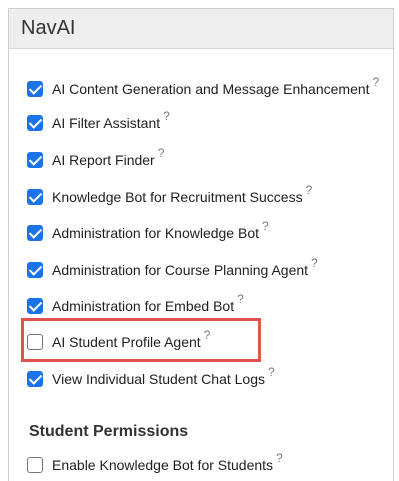 Image resolution: width=399 pixels, height=481 pixels. I want to click on permission-row-ai-student-profile-agent: AI Student Profile Agent ?, so click(118, 340).